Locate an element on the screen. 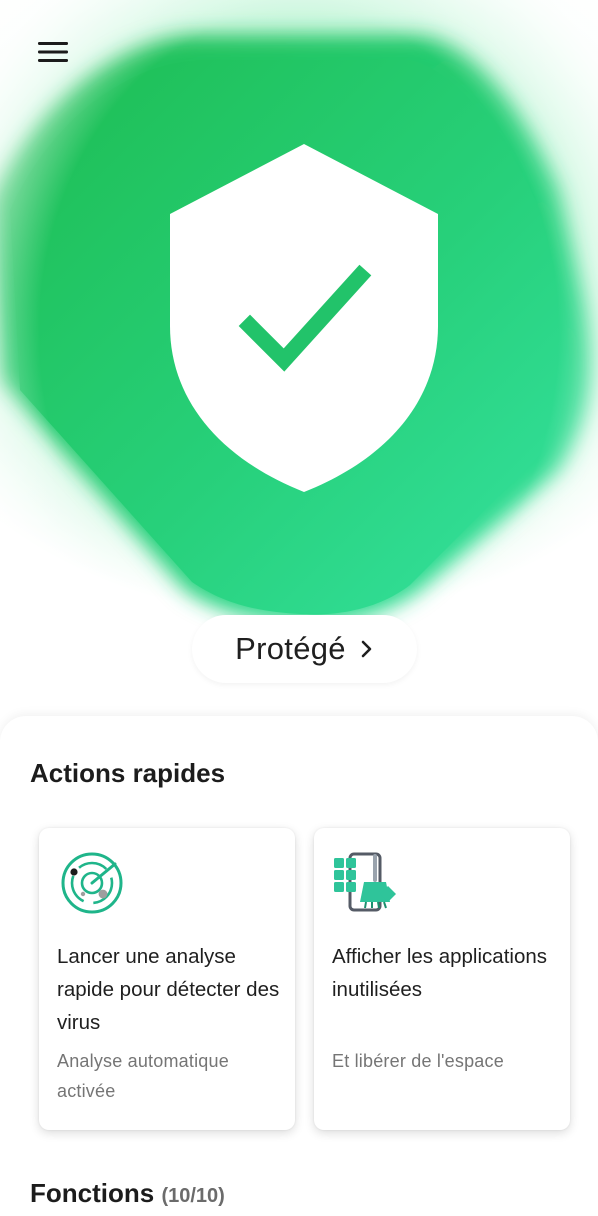 This screenshot has width=598, height=1216. unused-apps-subtitle: Et libérer de l'espace is located at coordinates (418, 1061).